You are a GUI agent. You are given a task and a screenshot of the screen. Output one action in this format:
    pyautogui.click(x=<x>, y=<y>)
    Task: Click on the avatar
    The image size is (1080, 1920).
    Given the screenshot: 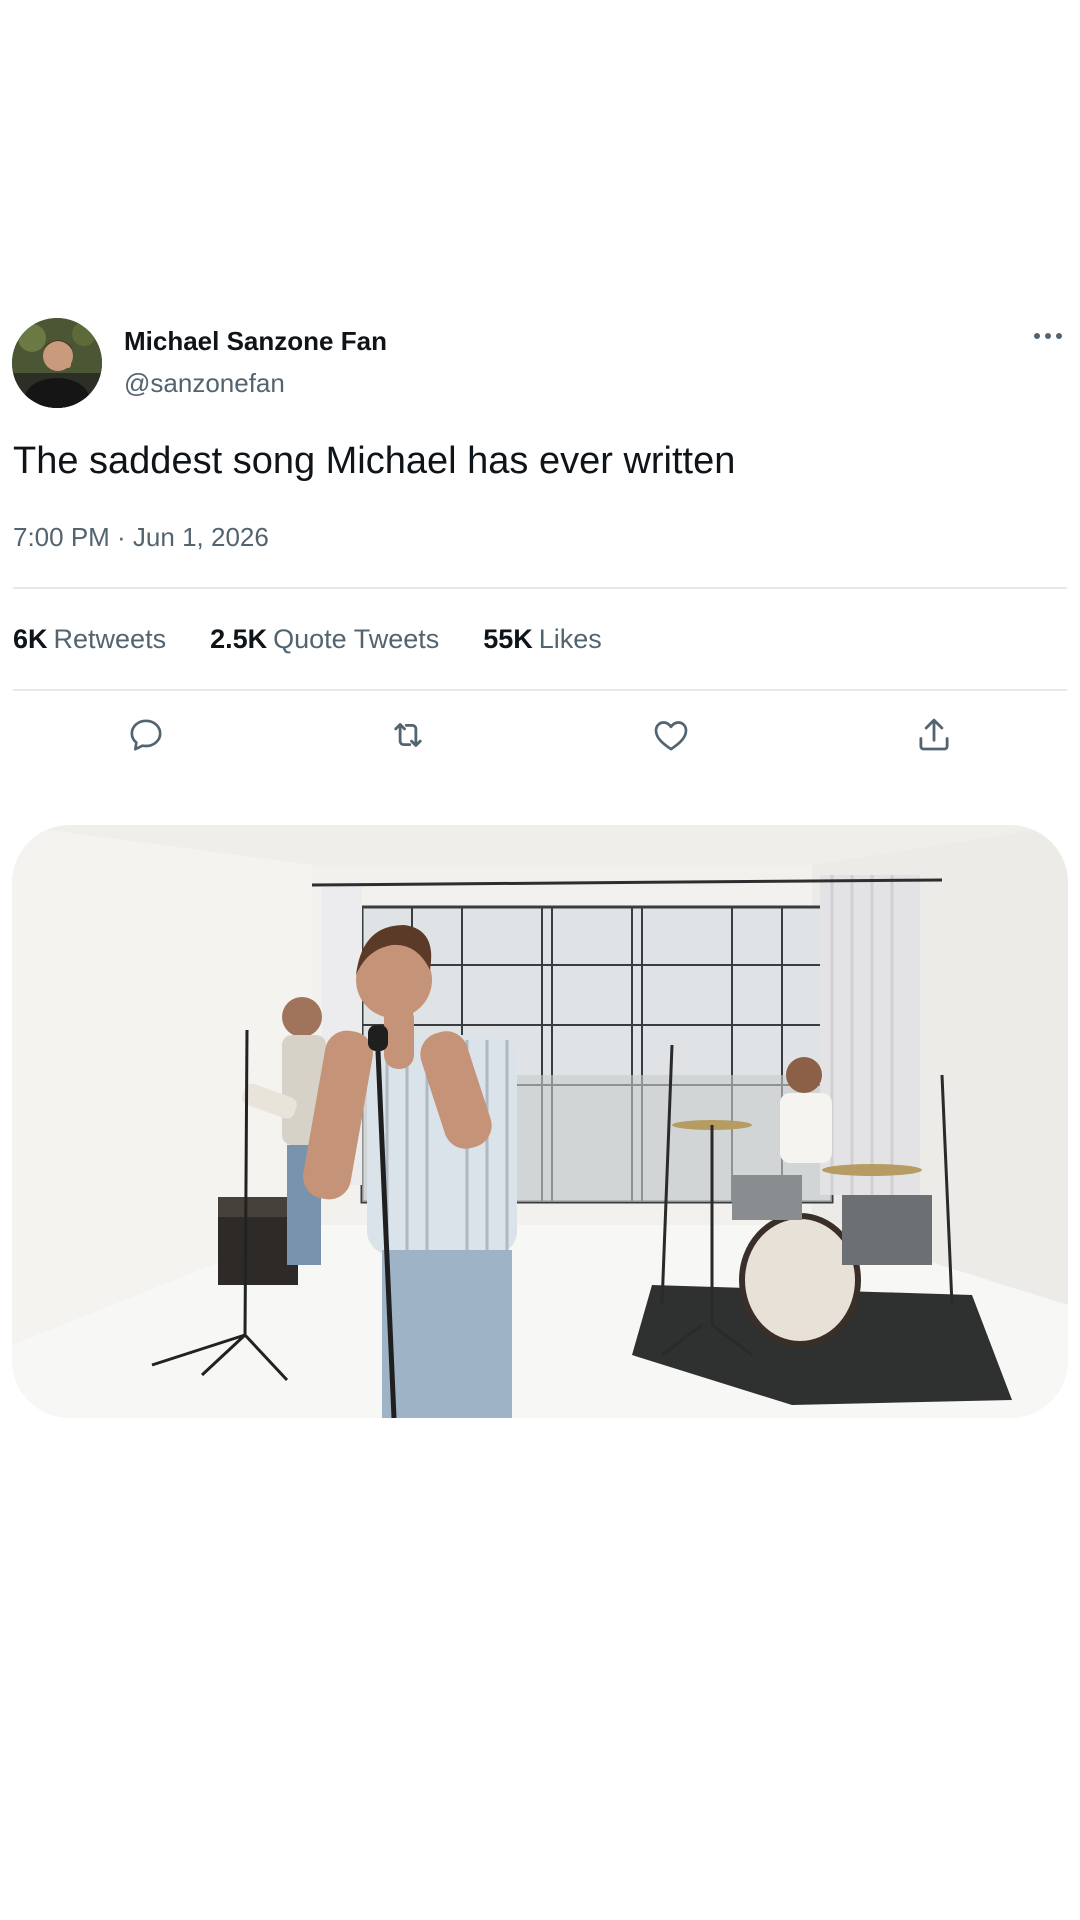 What is the action you would take?
    pyautogui.click(x=57, y=363)
    